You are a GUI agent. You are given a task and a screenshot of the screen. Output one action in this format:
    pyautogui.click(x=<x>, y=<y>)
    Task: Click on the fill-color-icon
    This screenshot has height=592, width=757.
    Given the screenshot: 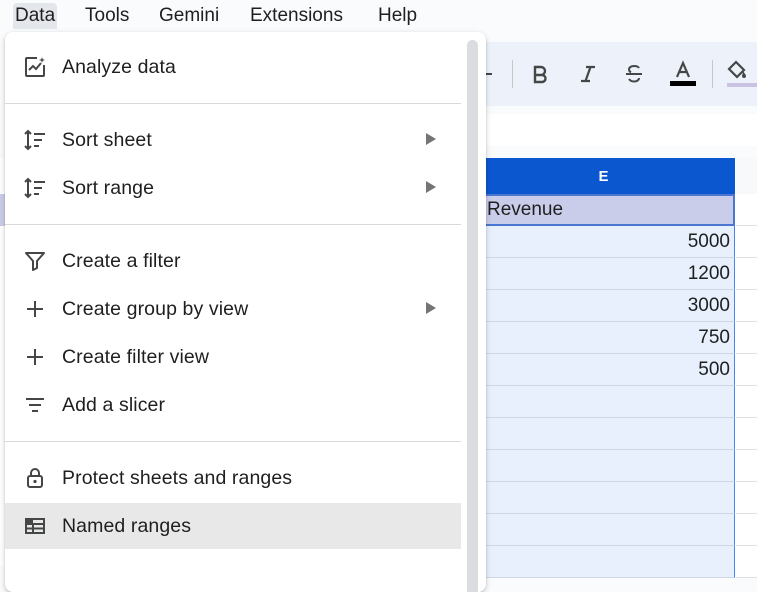 What is the action you would take?
    pyautogui.click(x=740, y=74)
    